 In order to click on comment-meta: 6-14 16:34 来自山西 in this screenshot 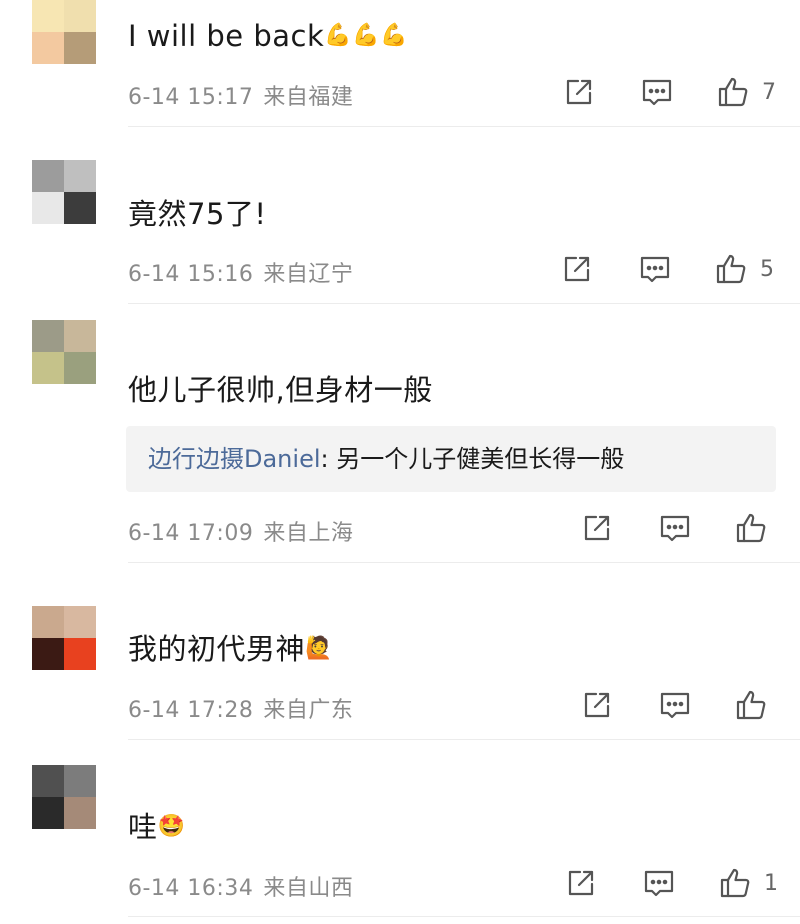, I will do `click(240, 886)`.